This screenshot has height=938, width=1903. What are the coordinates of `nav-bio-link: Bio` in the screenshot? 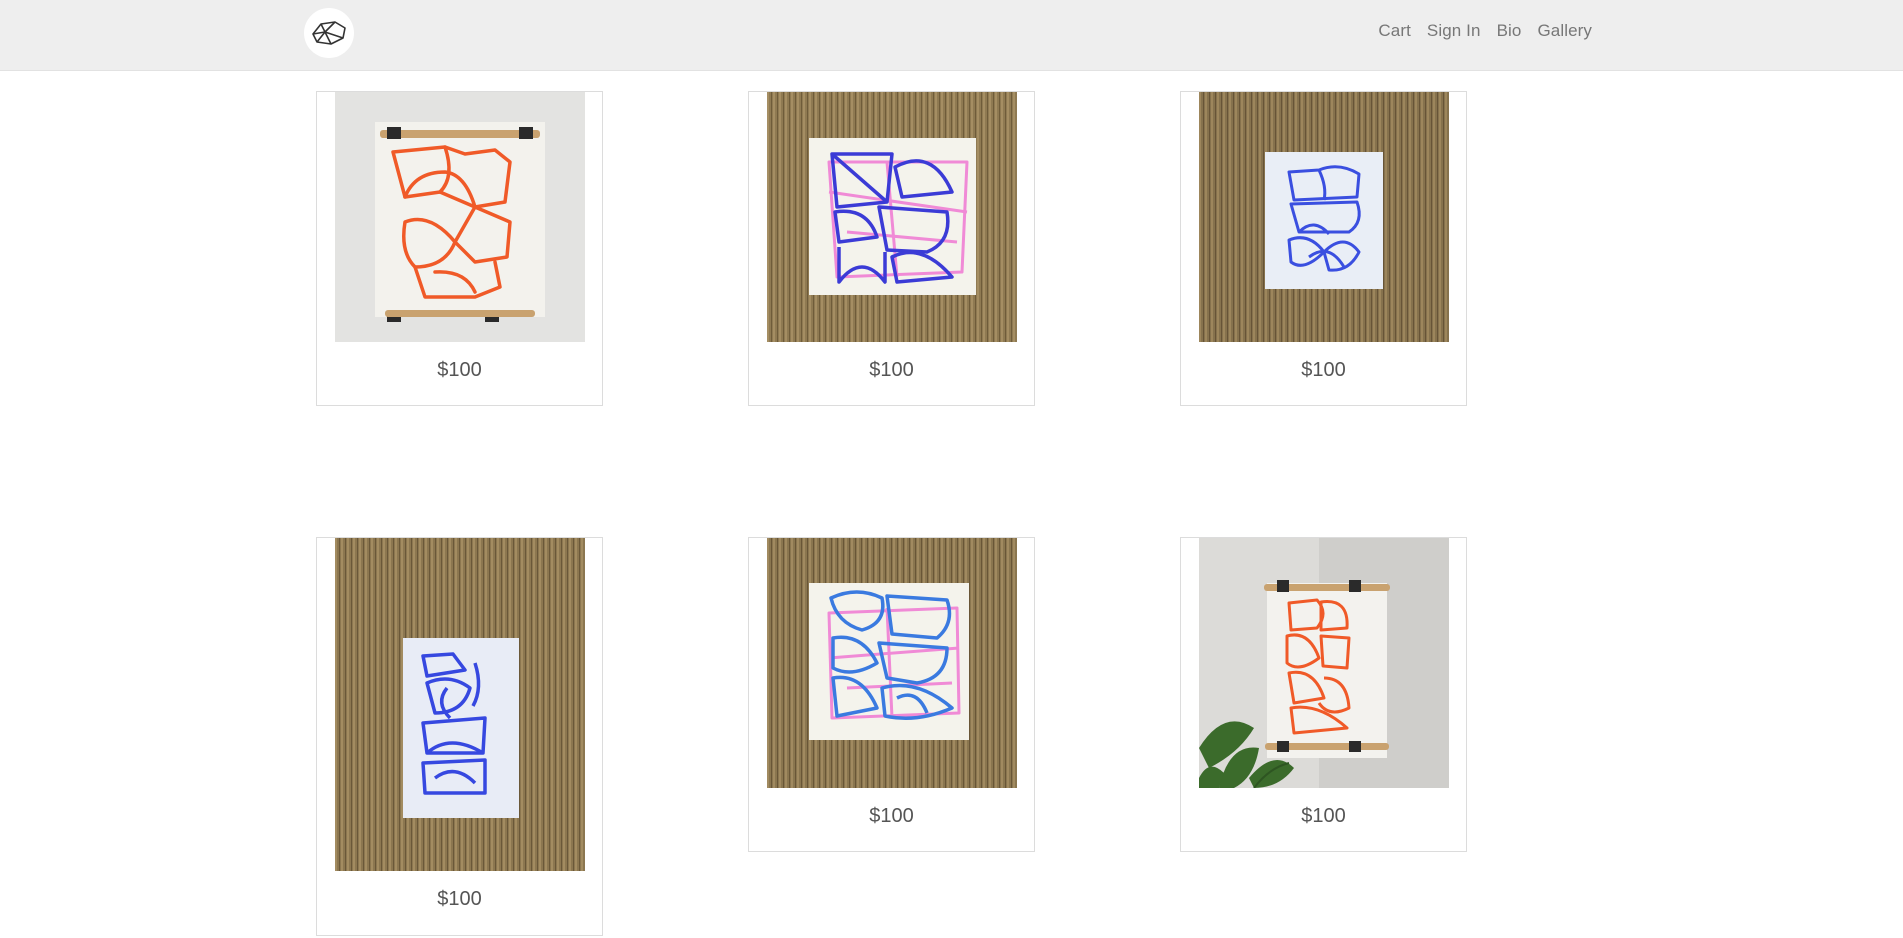 It's located at (1509, 31).